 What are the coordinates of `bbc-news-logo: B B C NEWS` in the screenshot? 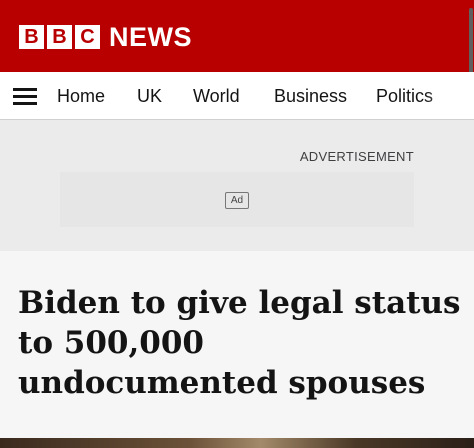 It's located at (105, 37).